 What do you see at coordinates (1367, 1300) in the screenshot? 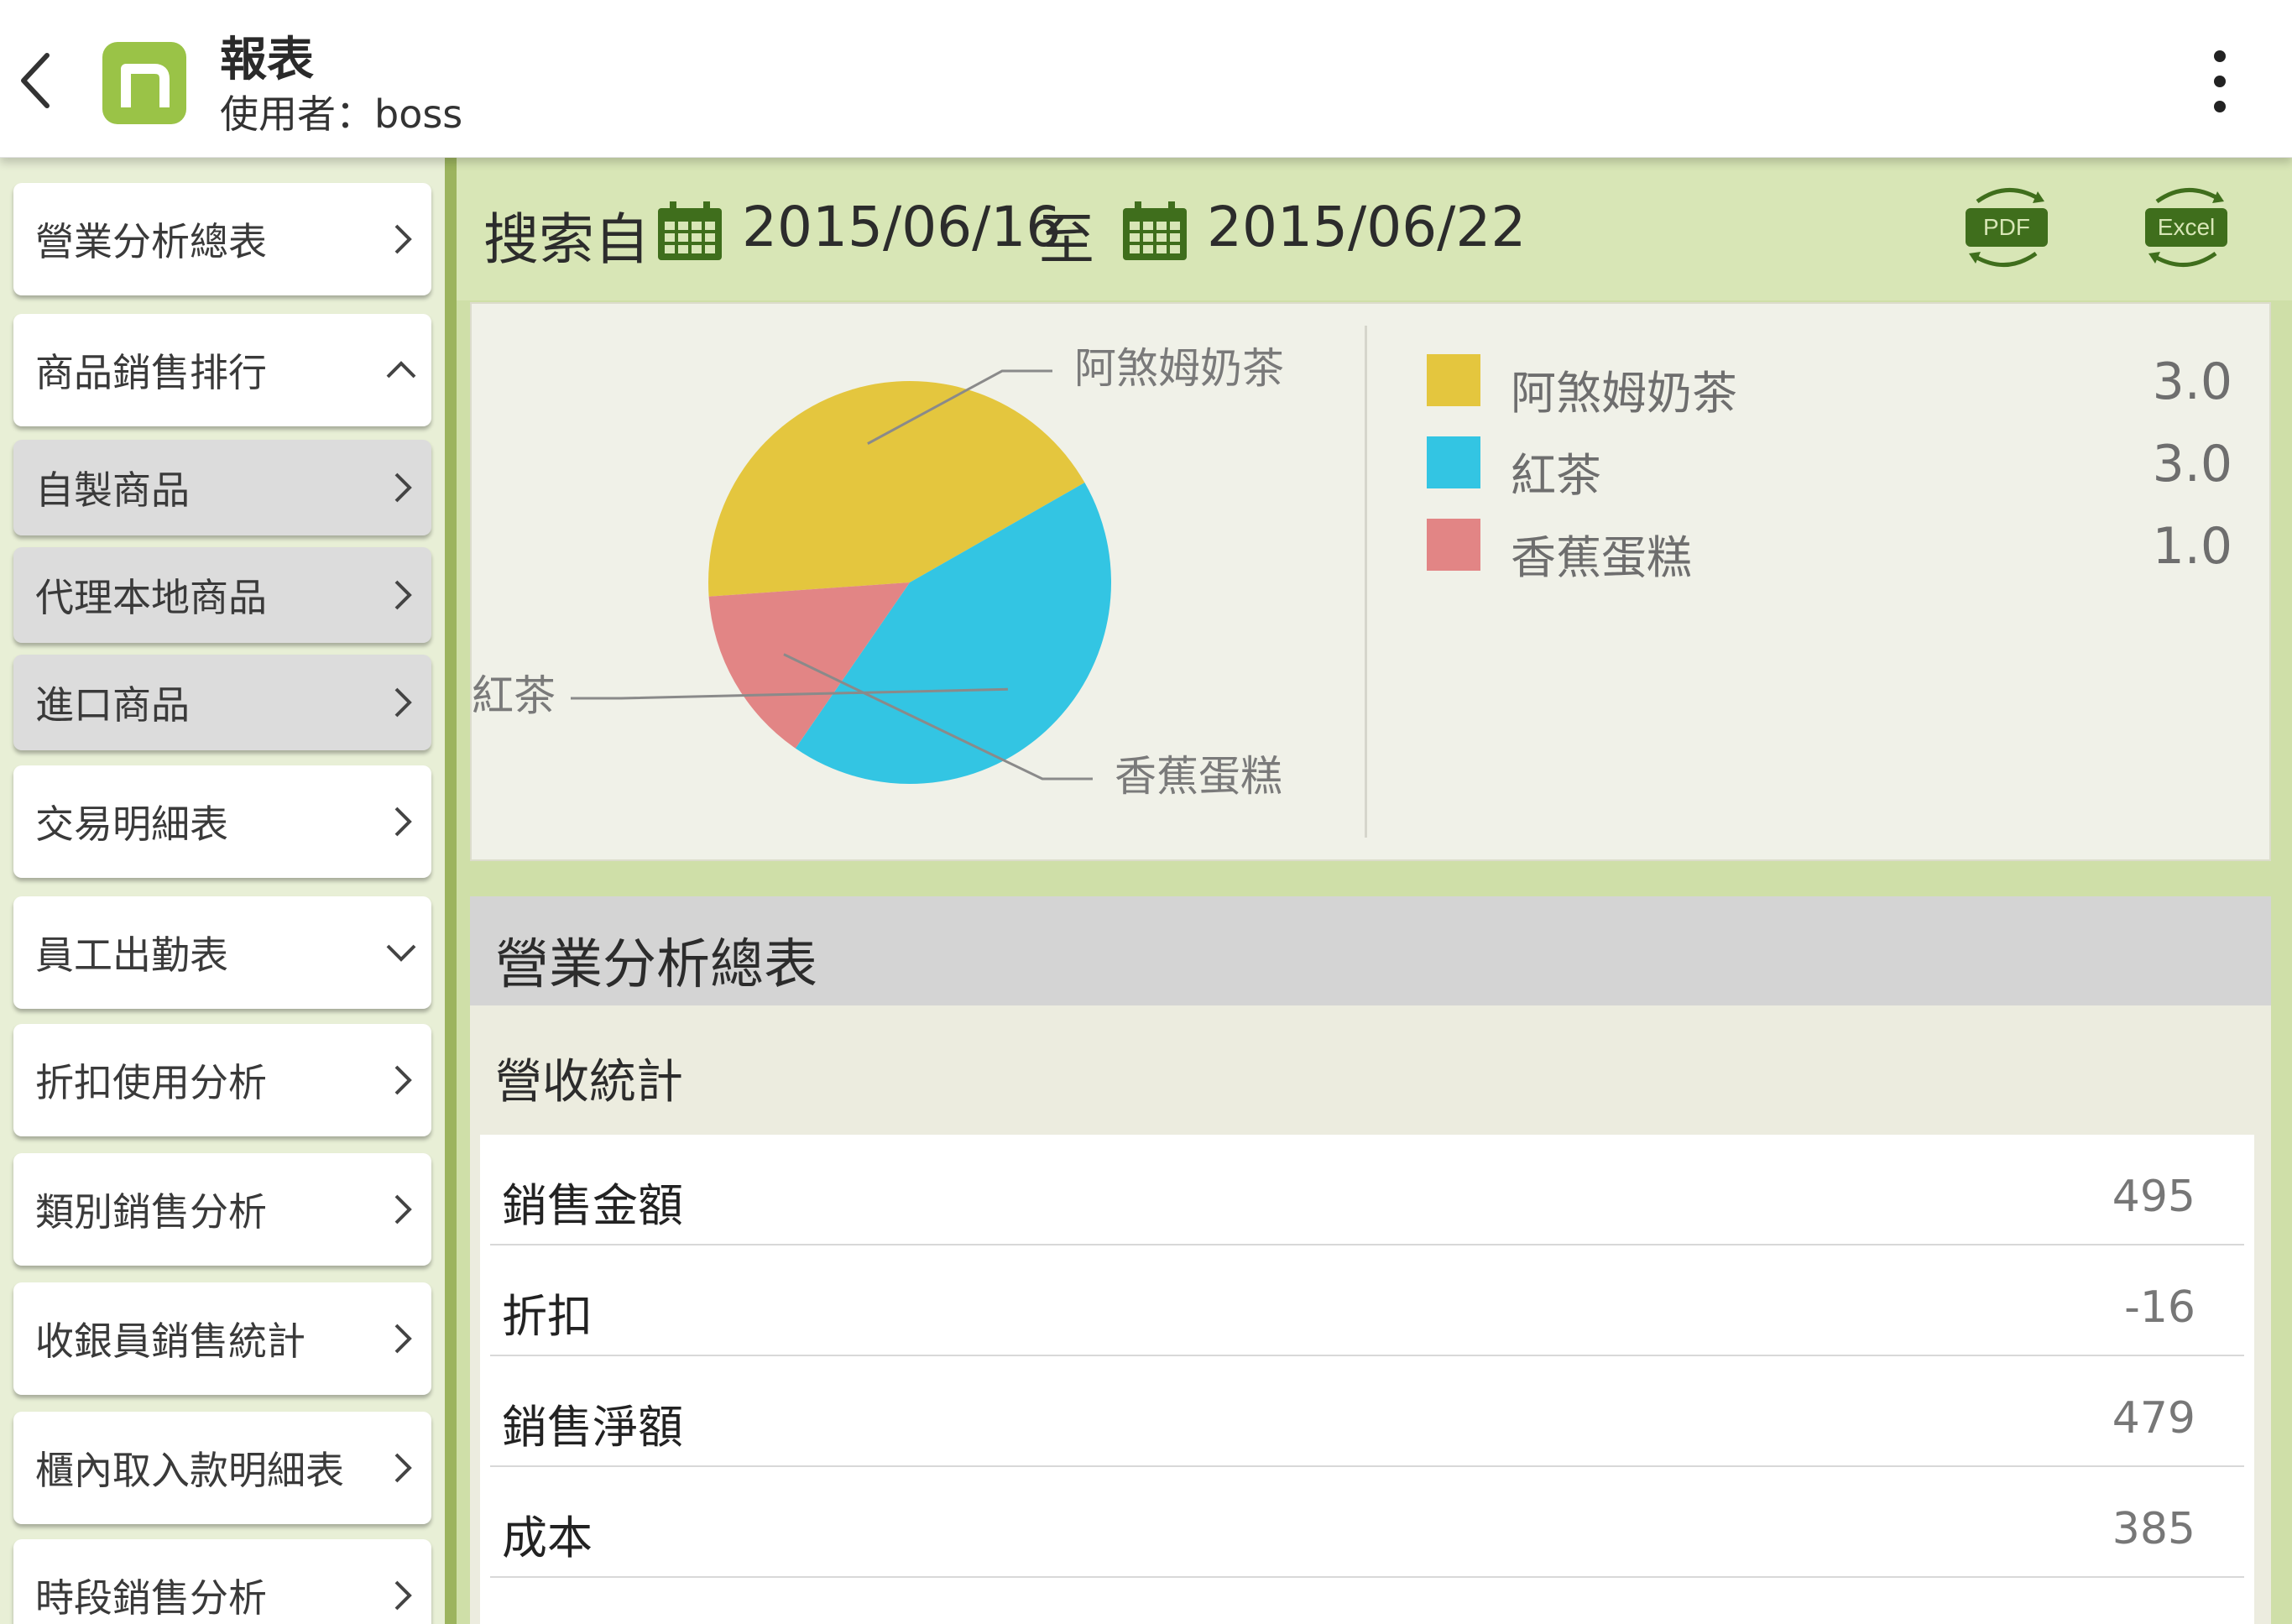
I see `table-row: 折扣 -16` at bounding box center [1367, 1300].